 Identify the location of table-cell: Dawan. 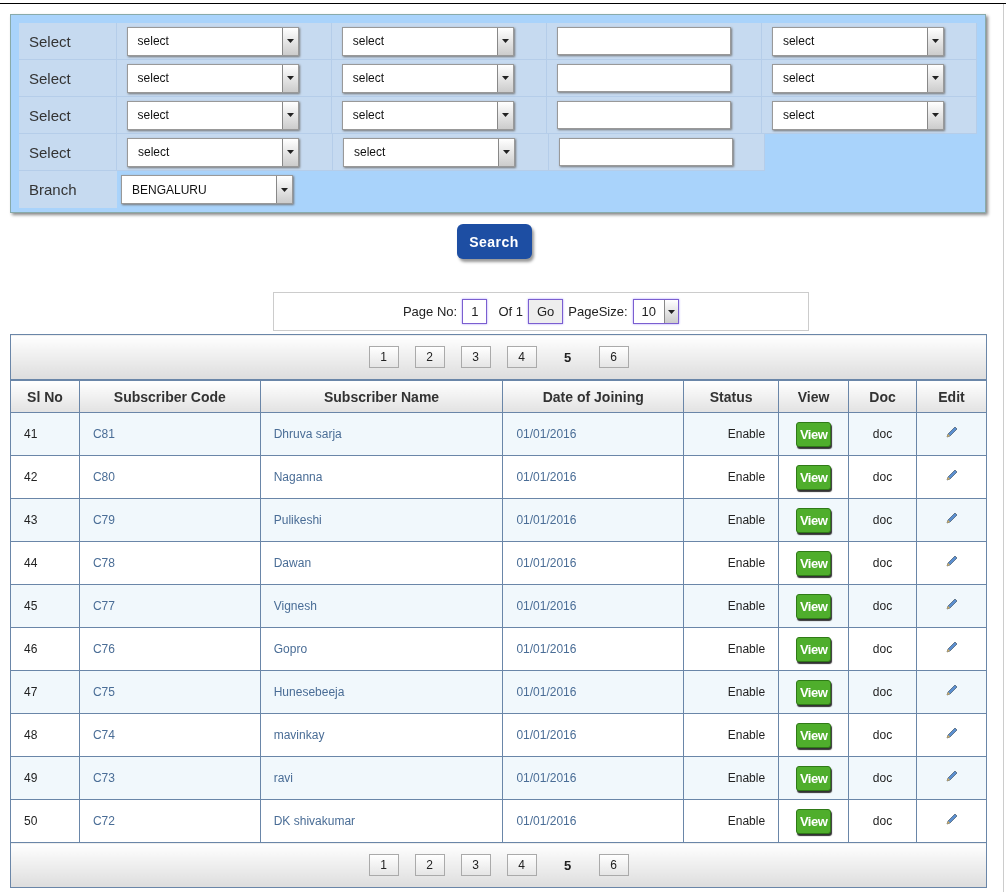
(381, 563).